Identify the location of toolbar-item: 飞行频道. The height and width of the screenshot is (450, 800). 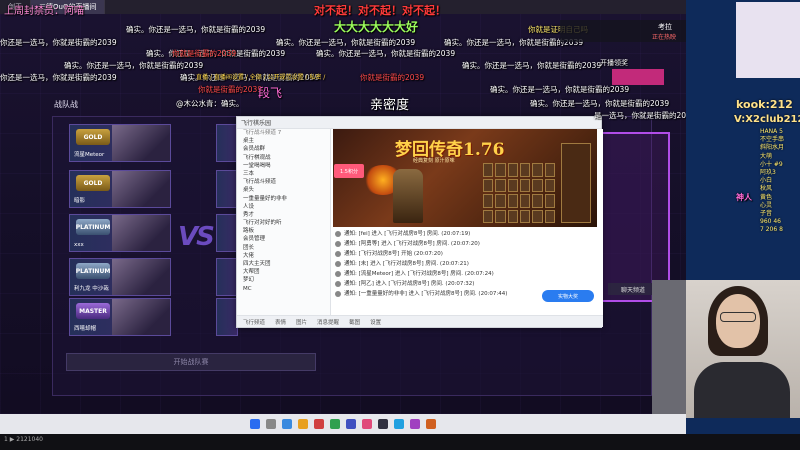
(254, 322).